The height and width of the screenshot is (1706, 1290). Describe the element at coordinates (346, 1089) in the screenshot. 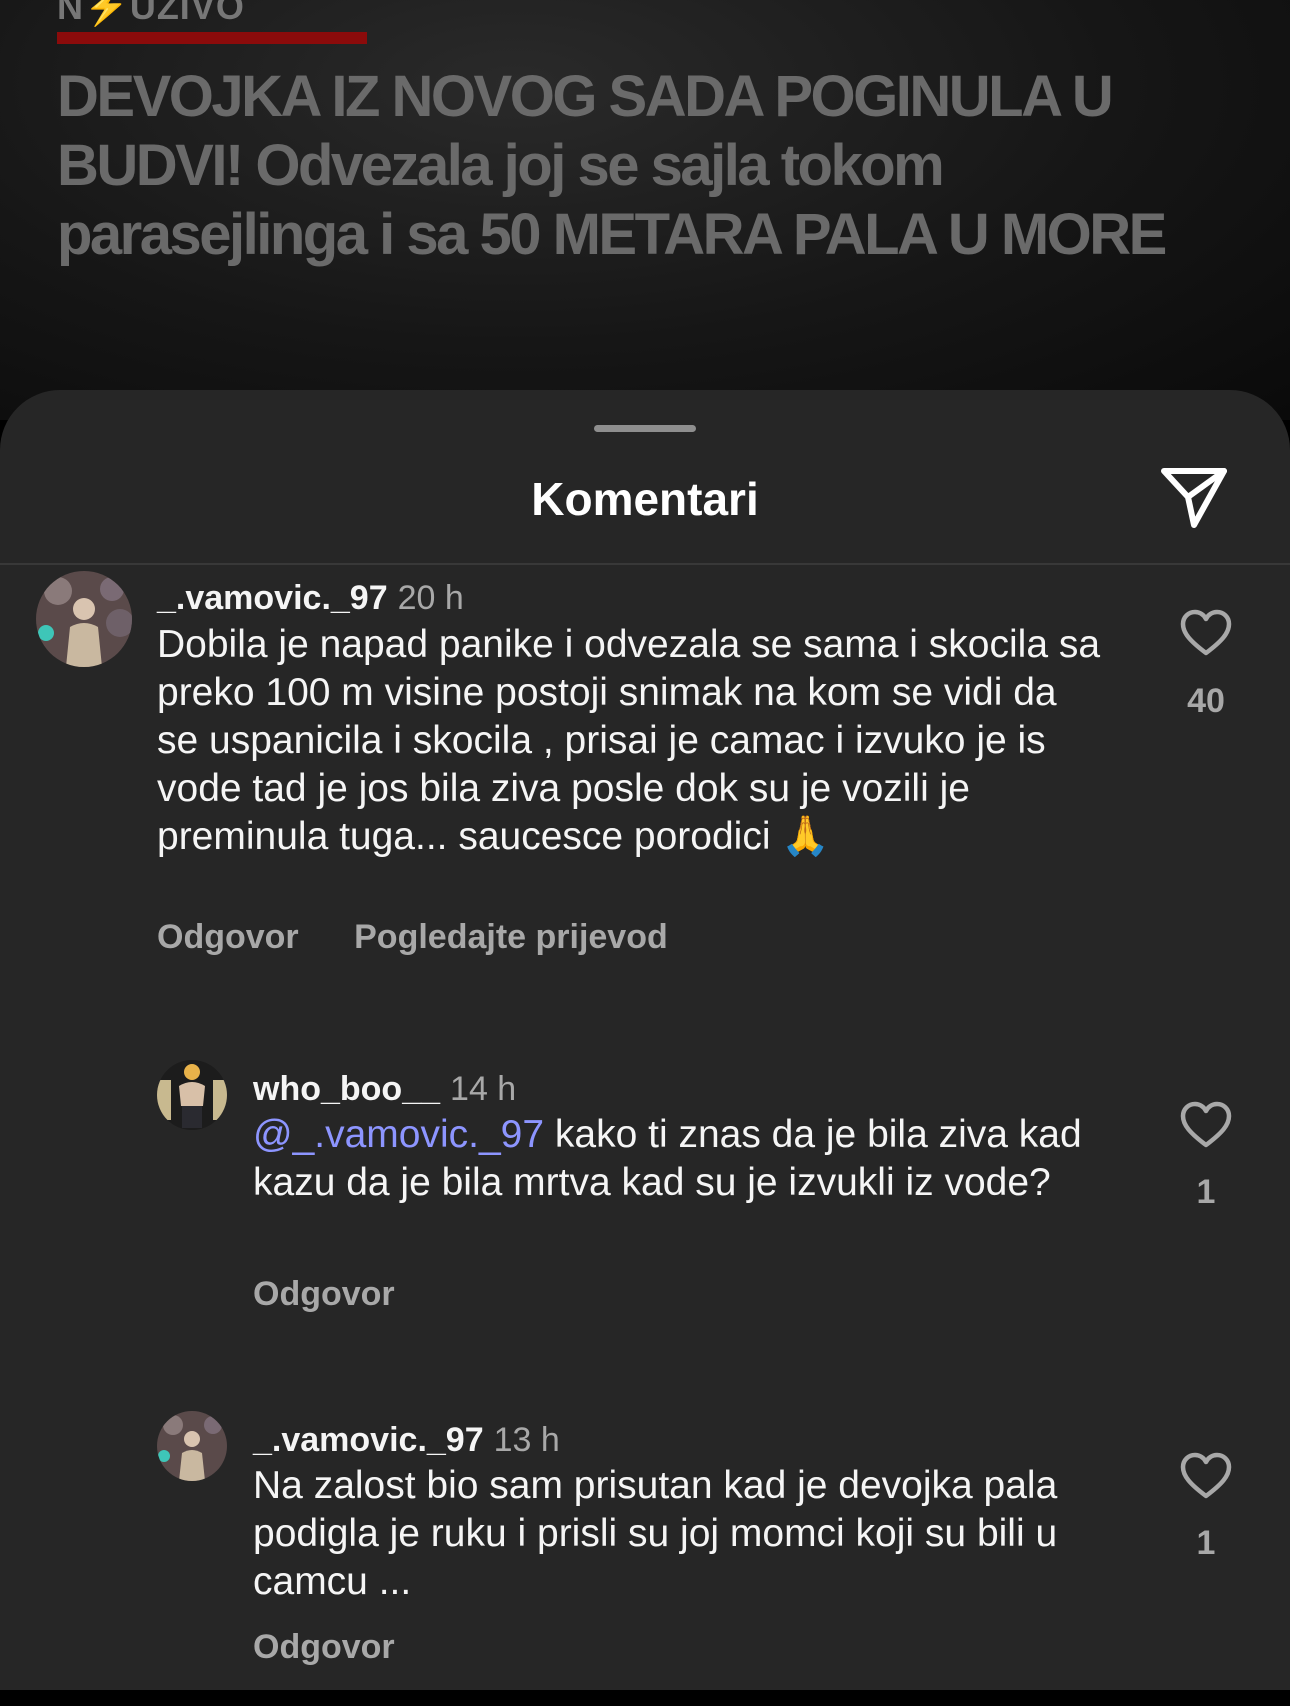

I see `comment-username: who_boo__` at that location.